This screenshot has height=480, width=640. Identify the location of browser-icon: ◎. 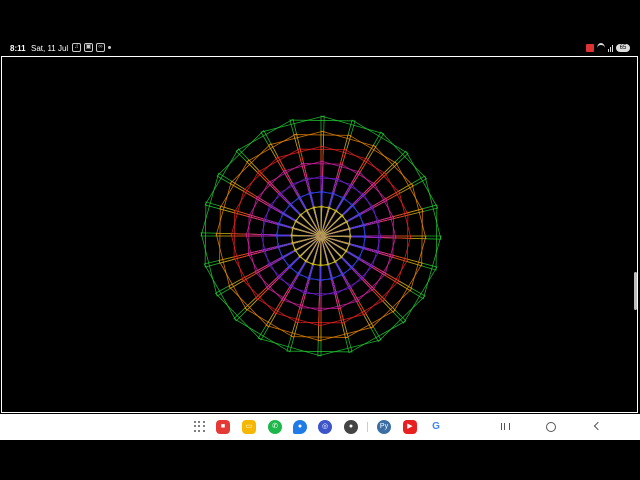
(325, 427).